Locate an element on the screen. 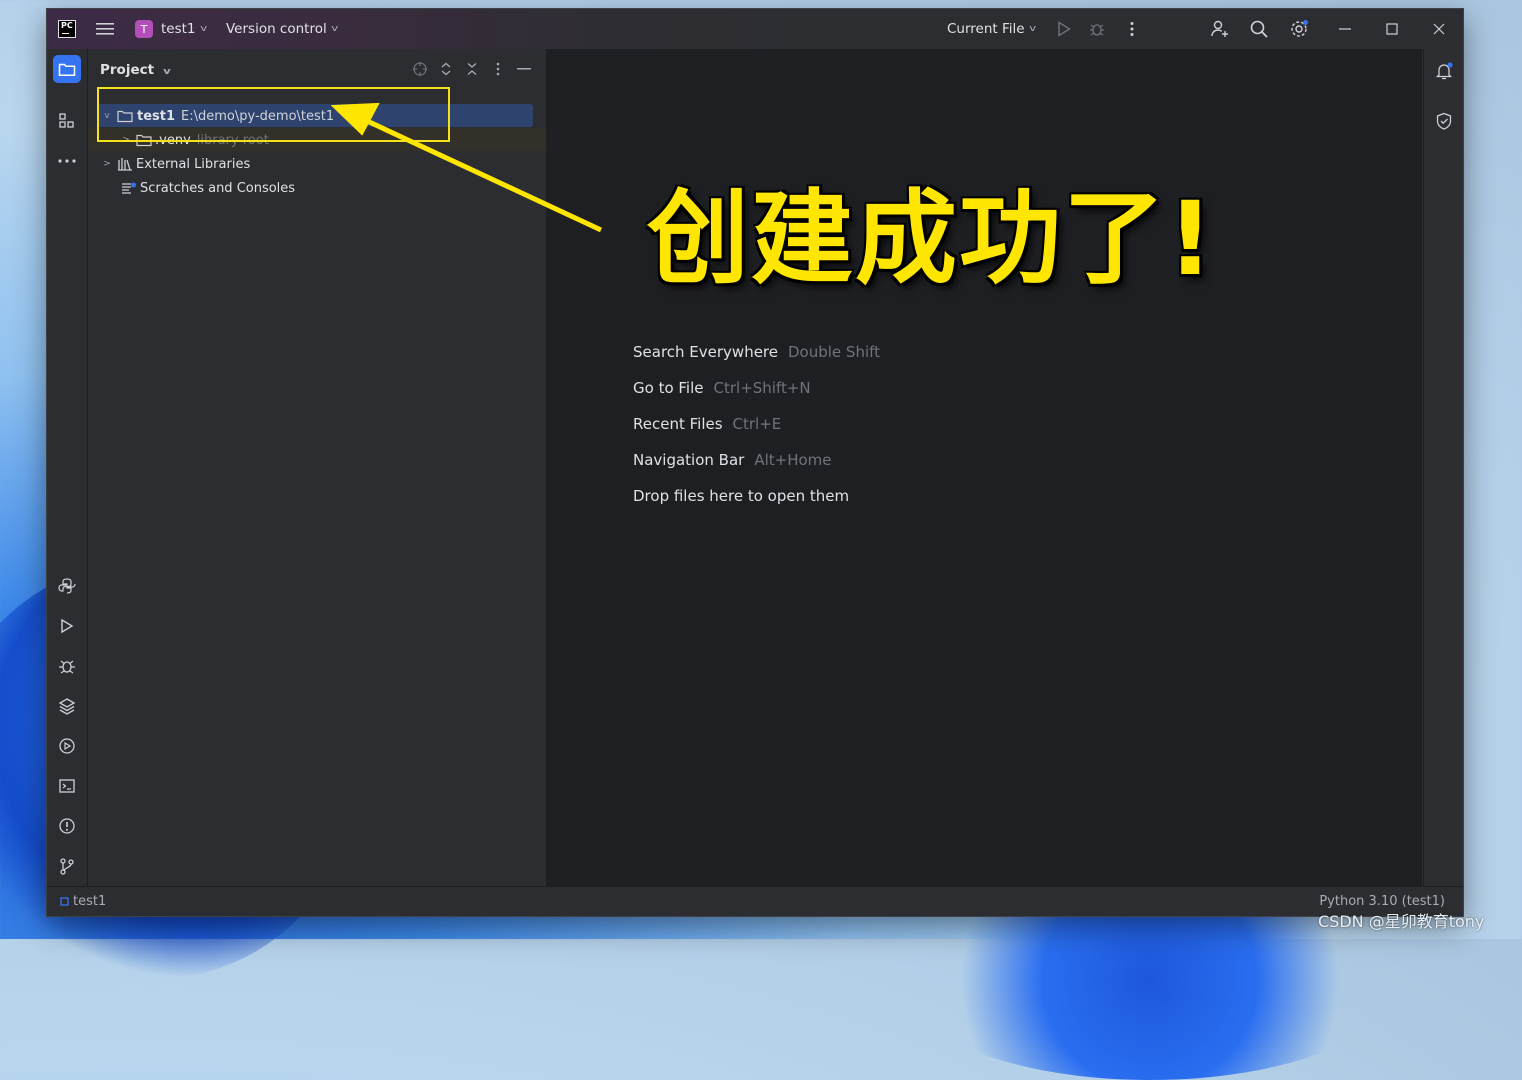 This screenshot has width=1522, height=1080. csdn-watermark: CSDN @星卯教育tony is located at coordinates (1401, 921).